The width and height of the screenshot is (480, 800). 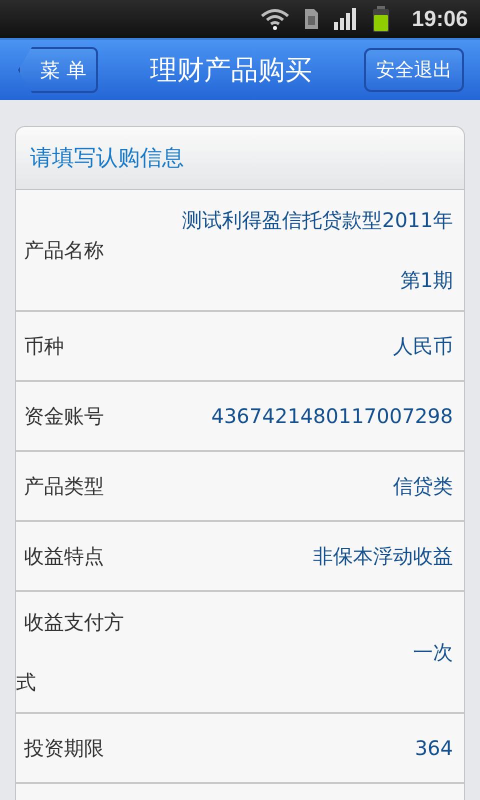 I want to click on field-value: 非保本浮动收益, so click(x=383, y=556).